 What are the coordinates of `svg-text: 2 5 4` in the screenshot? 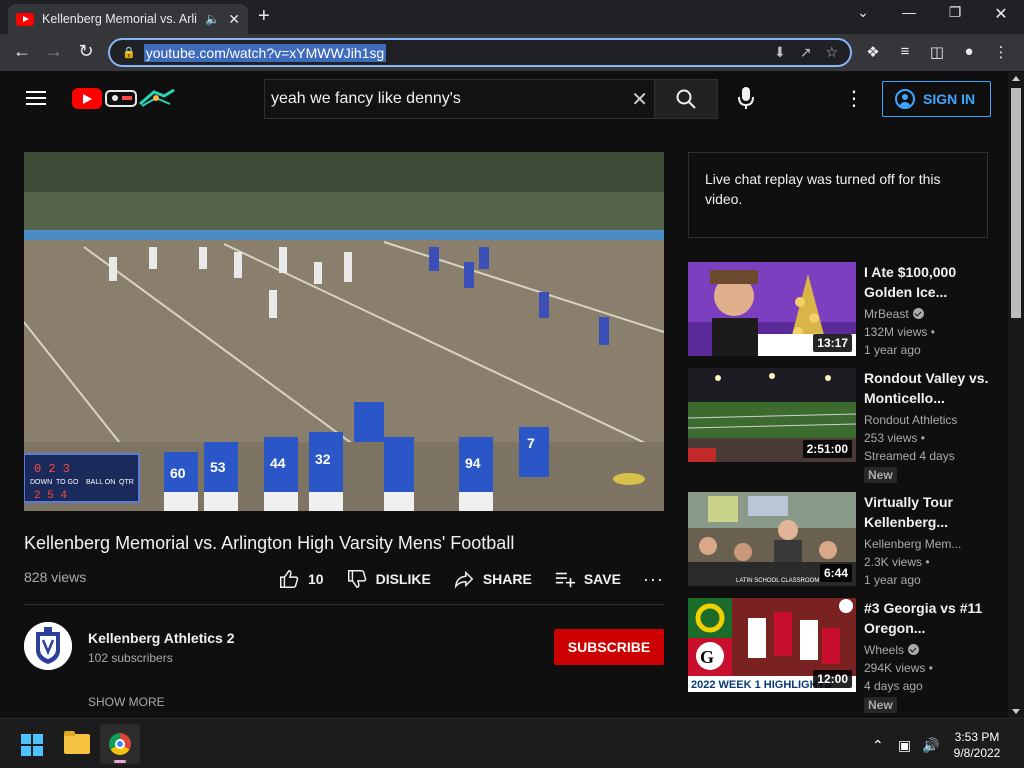 It's located at (50, 496).